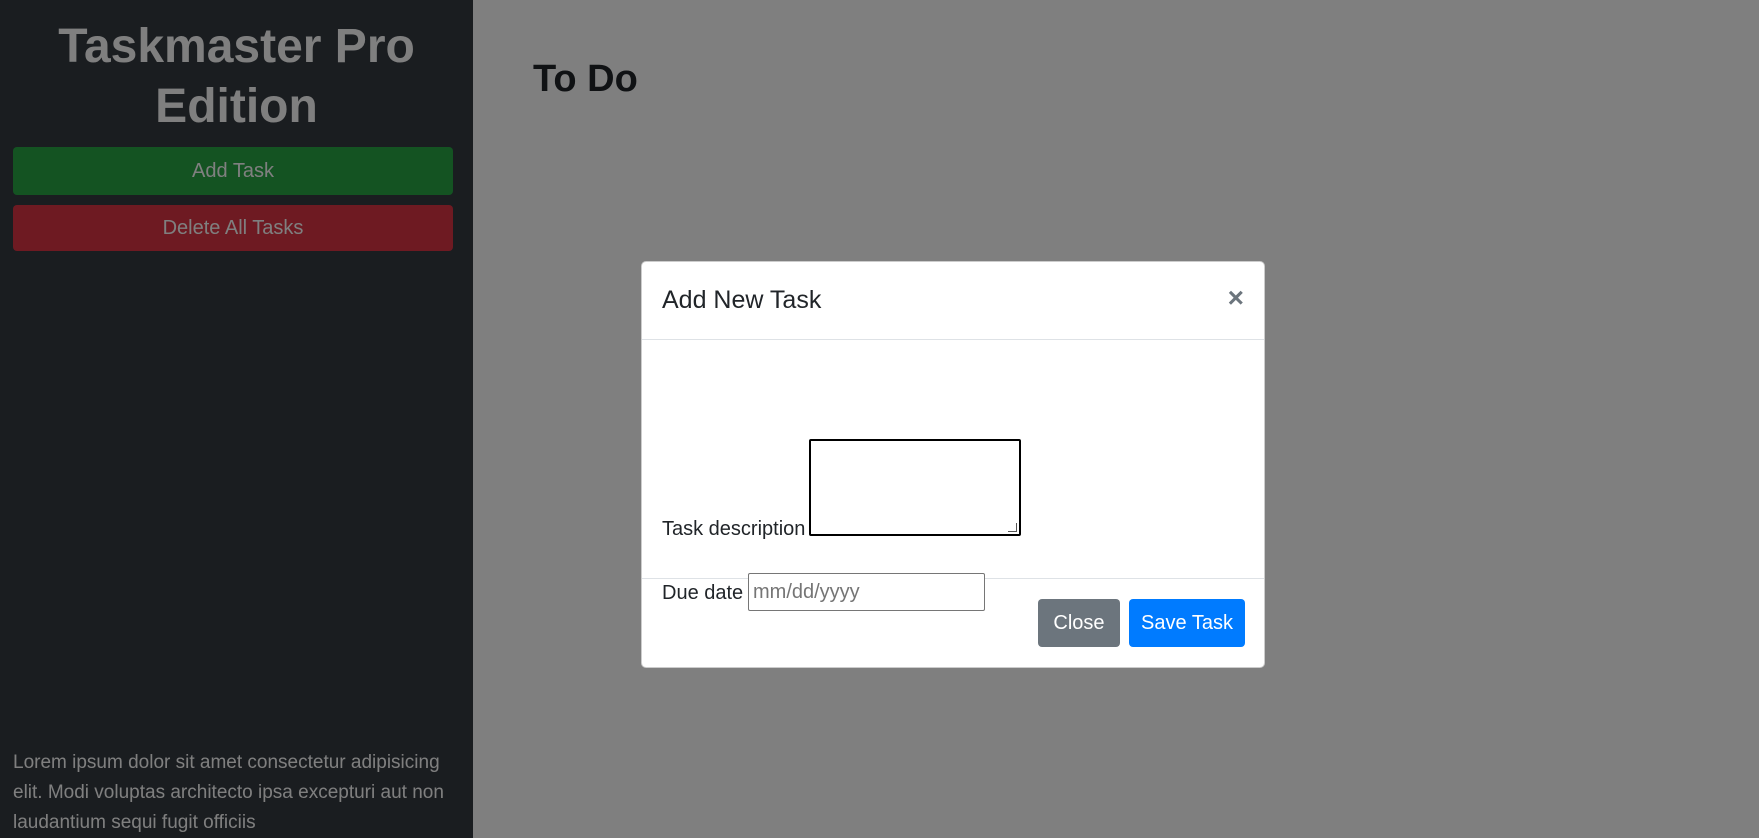  What do you see at coordinates (1236, 298) in the screenshot?
I see `close-icon: ×` at bounding box center [1236, 298].